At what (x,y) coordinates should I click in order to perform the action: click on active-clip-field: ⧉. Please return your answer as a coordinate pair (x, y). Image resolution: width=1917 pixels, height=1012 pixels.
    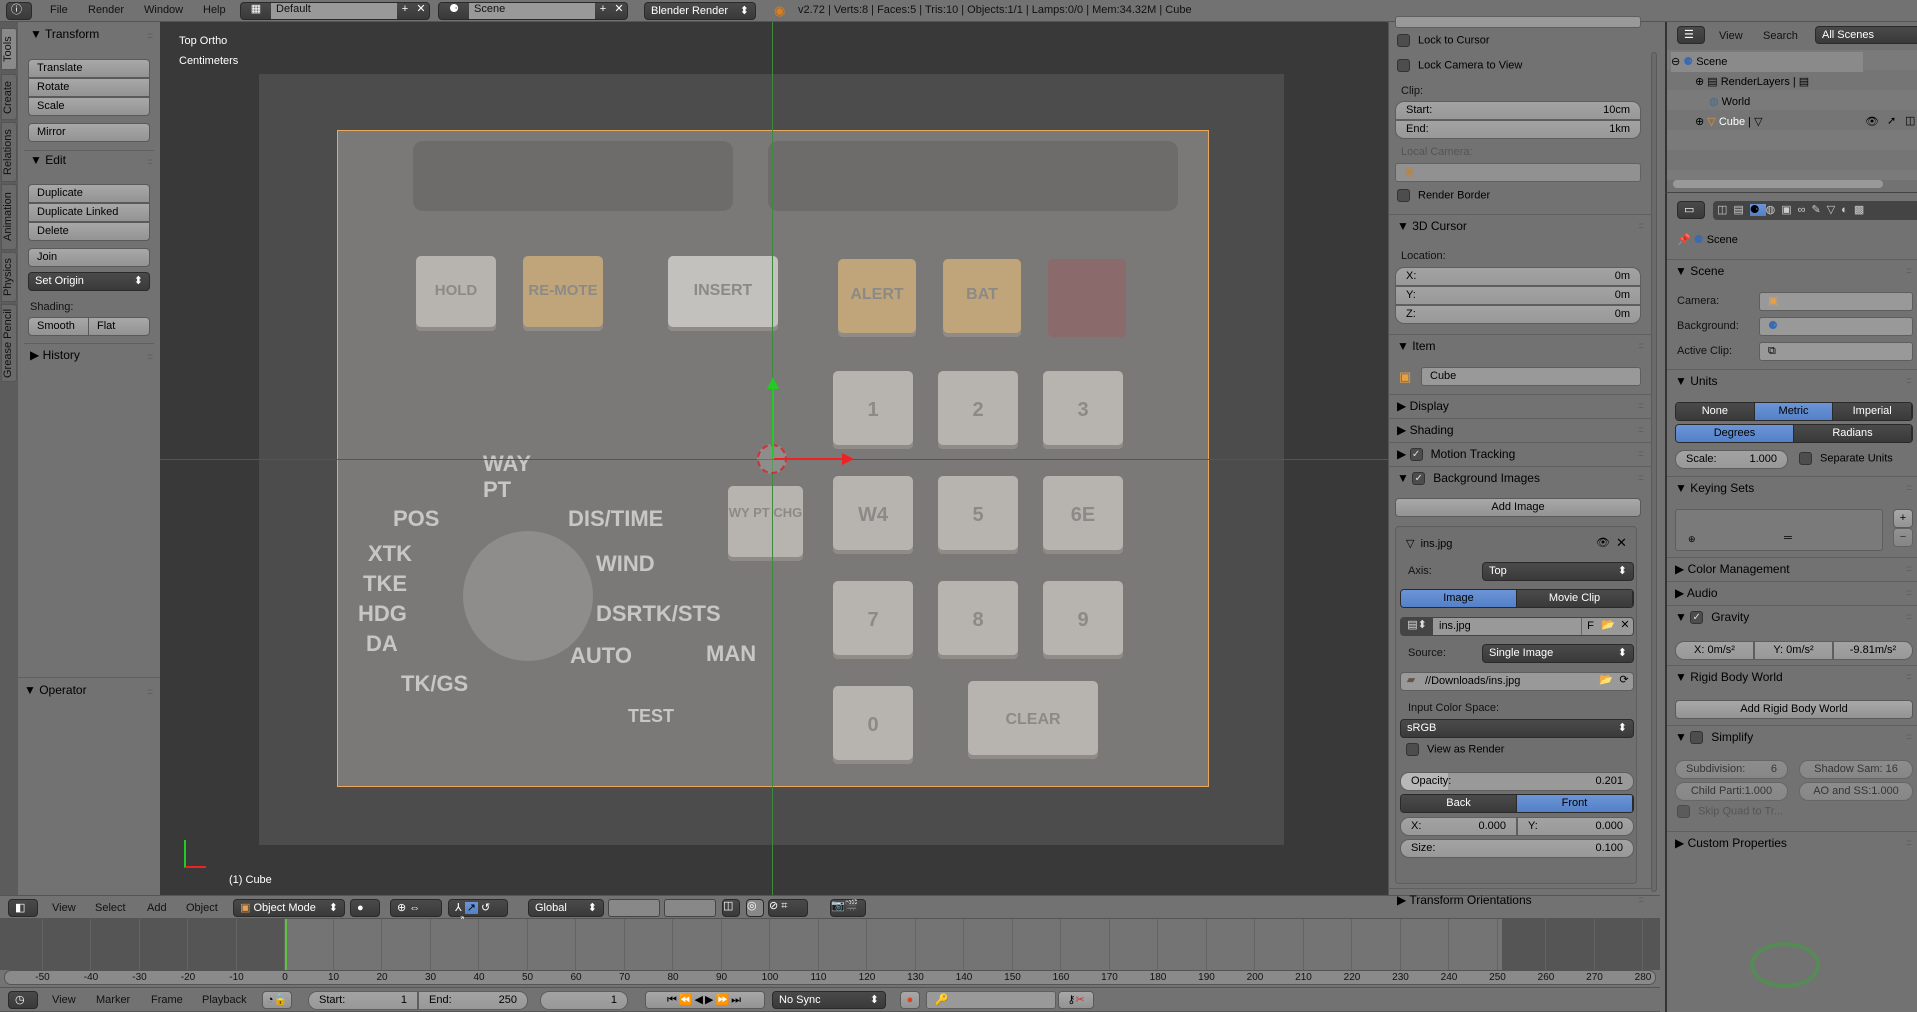
    Looking at the image, I should click on (1836, 351).